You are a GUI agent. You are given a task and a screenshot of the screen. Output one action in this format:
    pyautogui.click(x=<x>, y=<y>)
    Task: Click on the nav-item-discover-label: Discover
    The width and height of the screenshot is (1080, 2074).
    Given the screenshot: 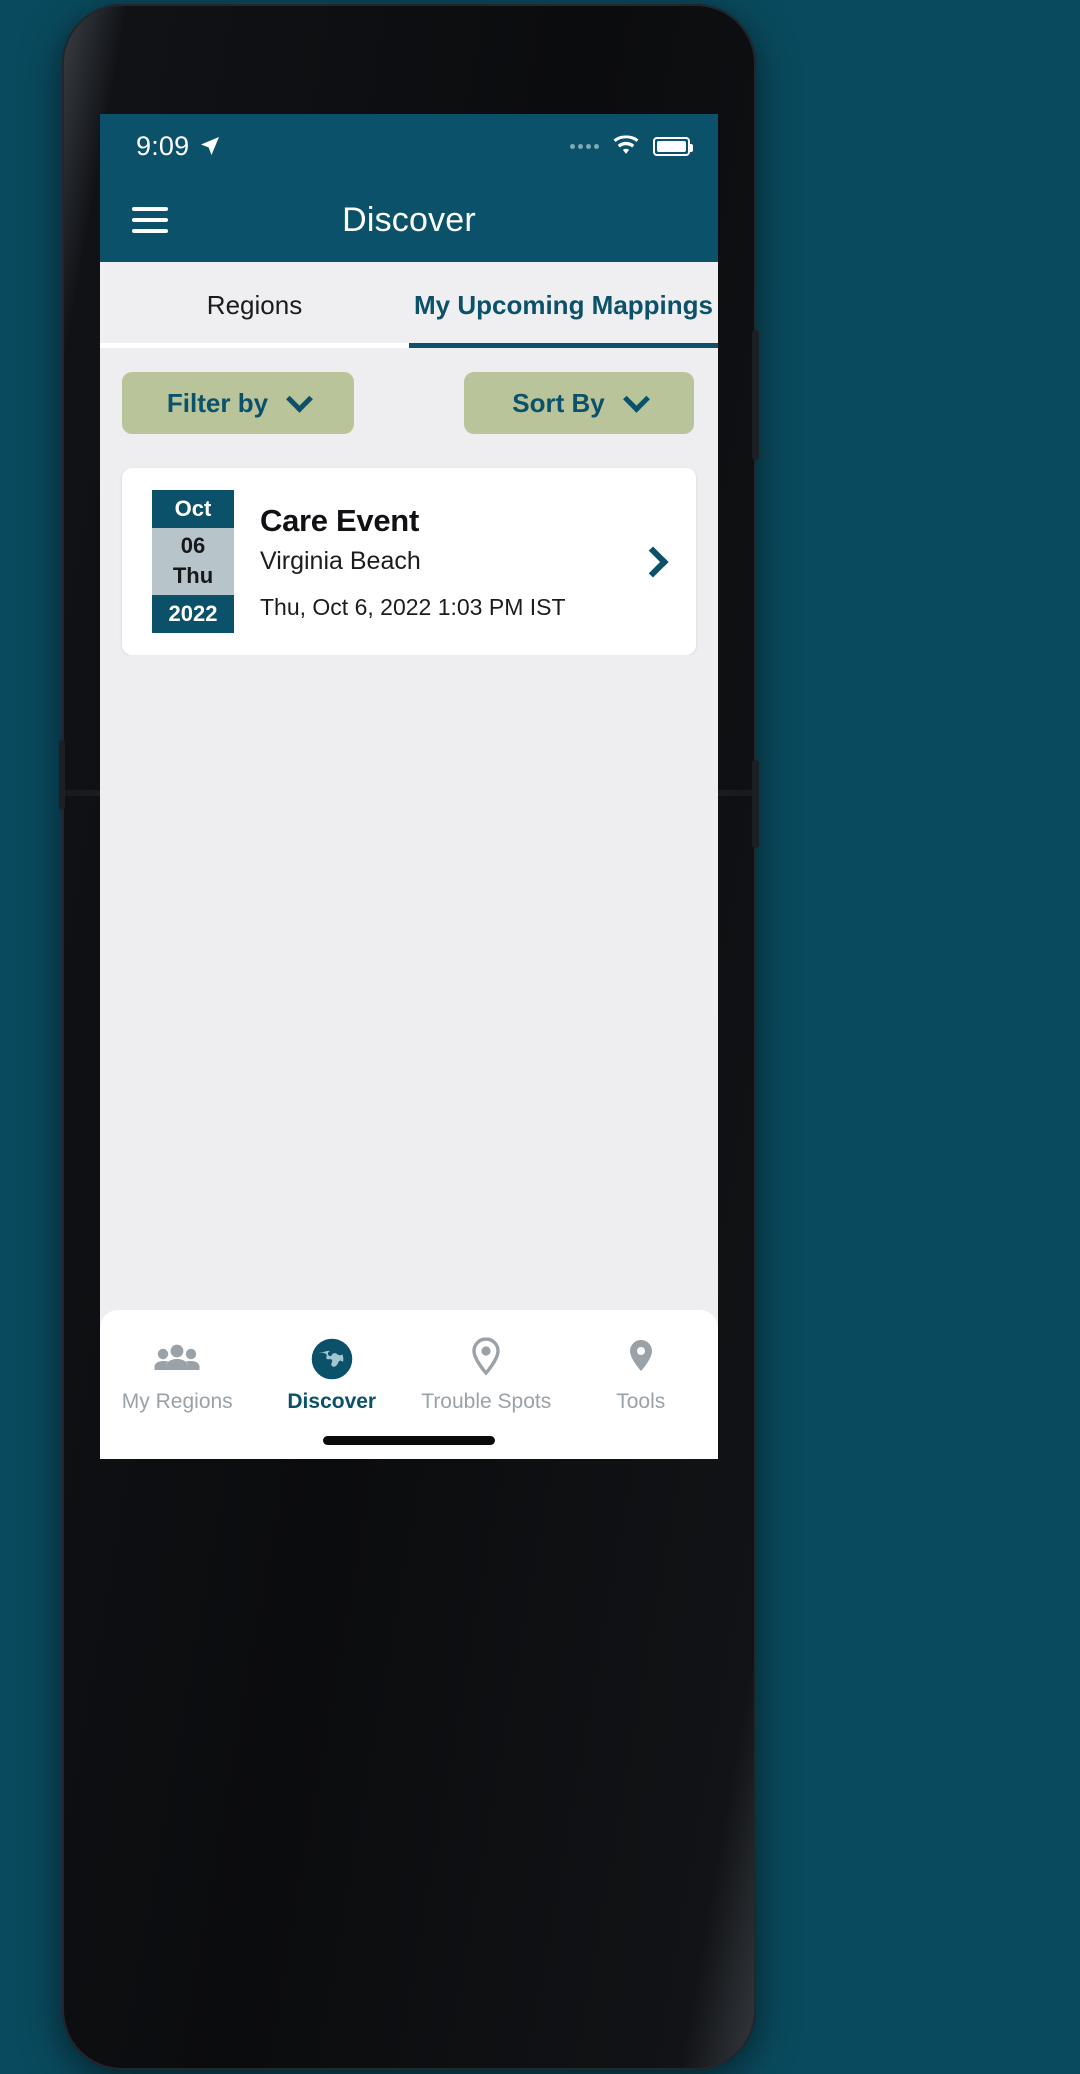 What is the action you would take?
    pyautogui.click(x=332, y=1401)
    